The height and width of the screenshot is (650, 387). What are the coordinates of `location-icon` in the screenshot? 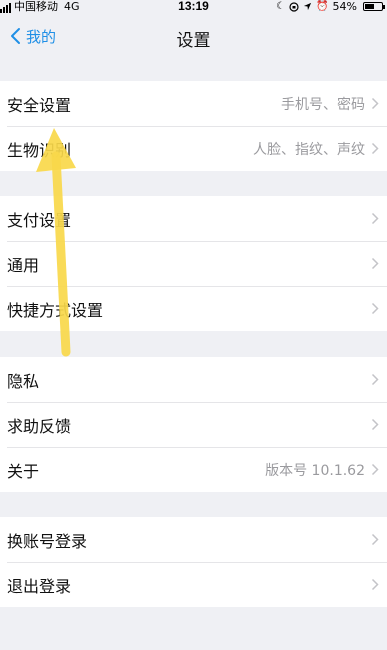 It's located at (307, 6).